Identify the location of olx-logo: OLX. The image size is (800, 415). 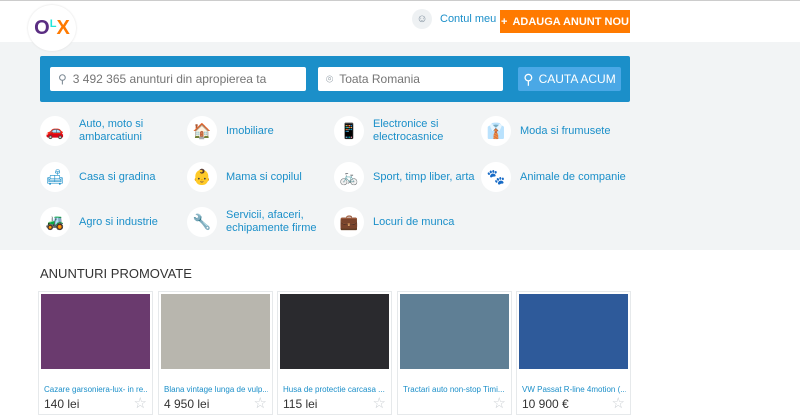
(52, 28).